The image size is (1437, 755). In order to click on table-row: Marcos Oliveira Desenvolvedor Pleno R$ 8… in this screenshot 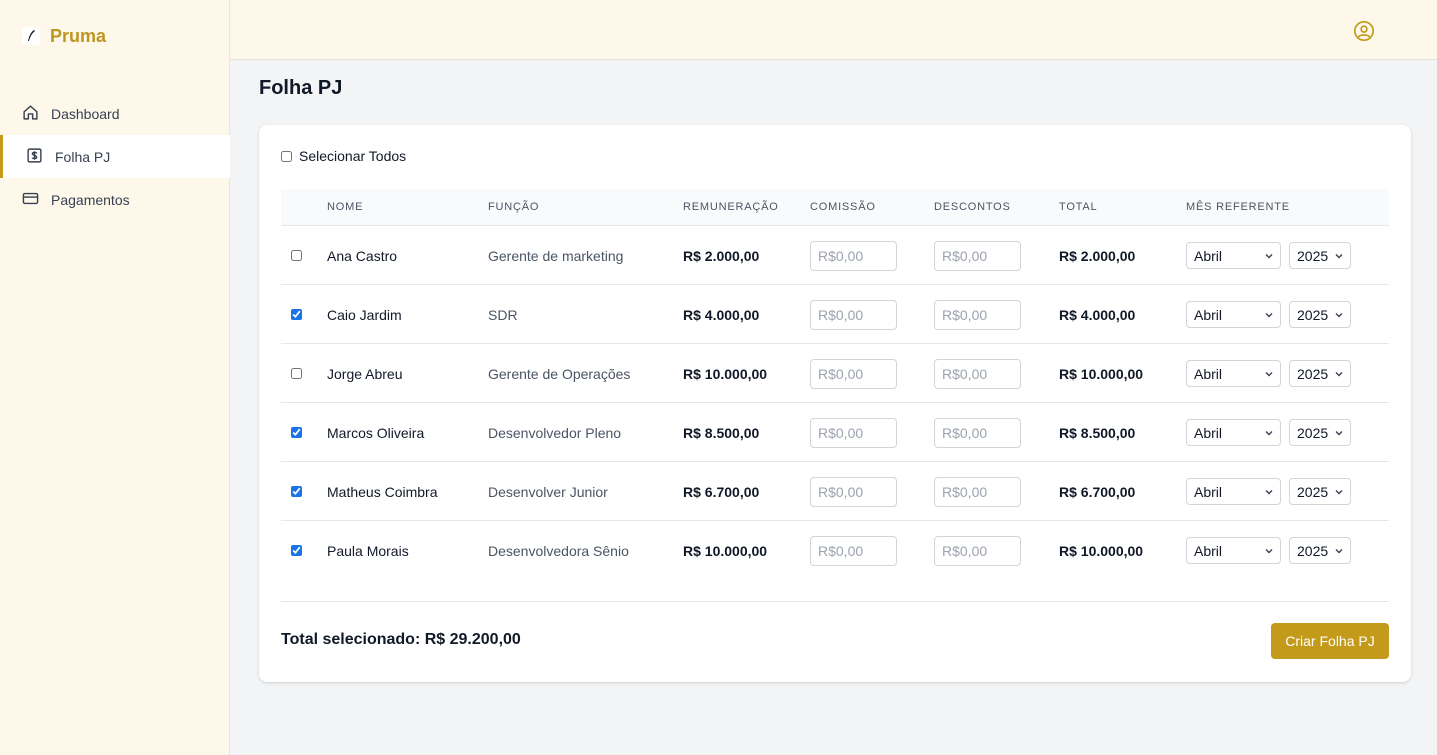, I will do `click(835, 432)`.